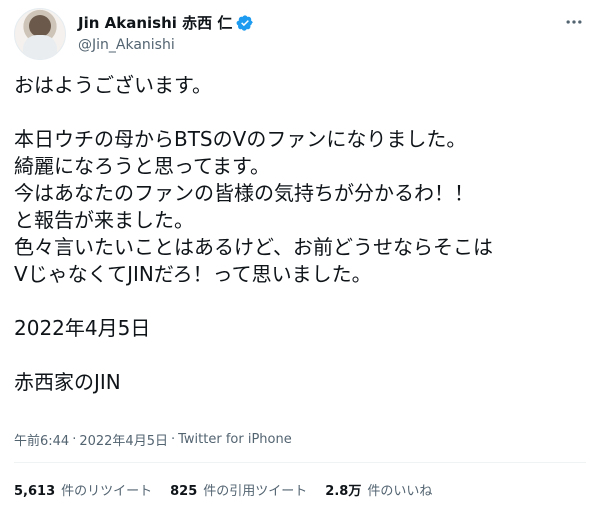  I want to click on tweet-meta: 午前6:44 · 2022年4月5日 · Twitter for iPhone, so click(153, 439).